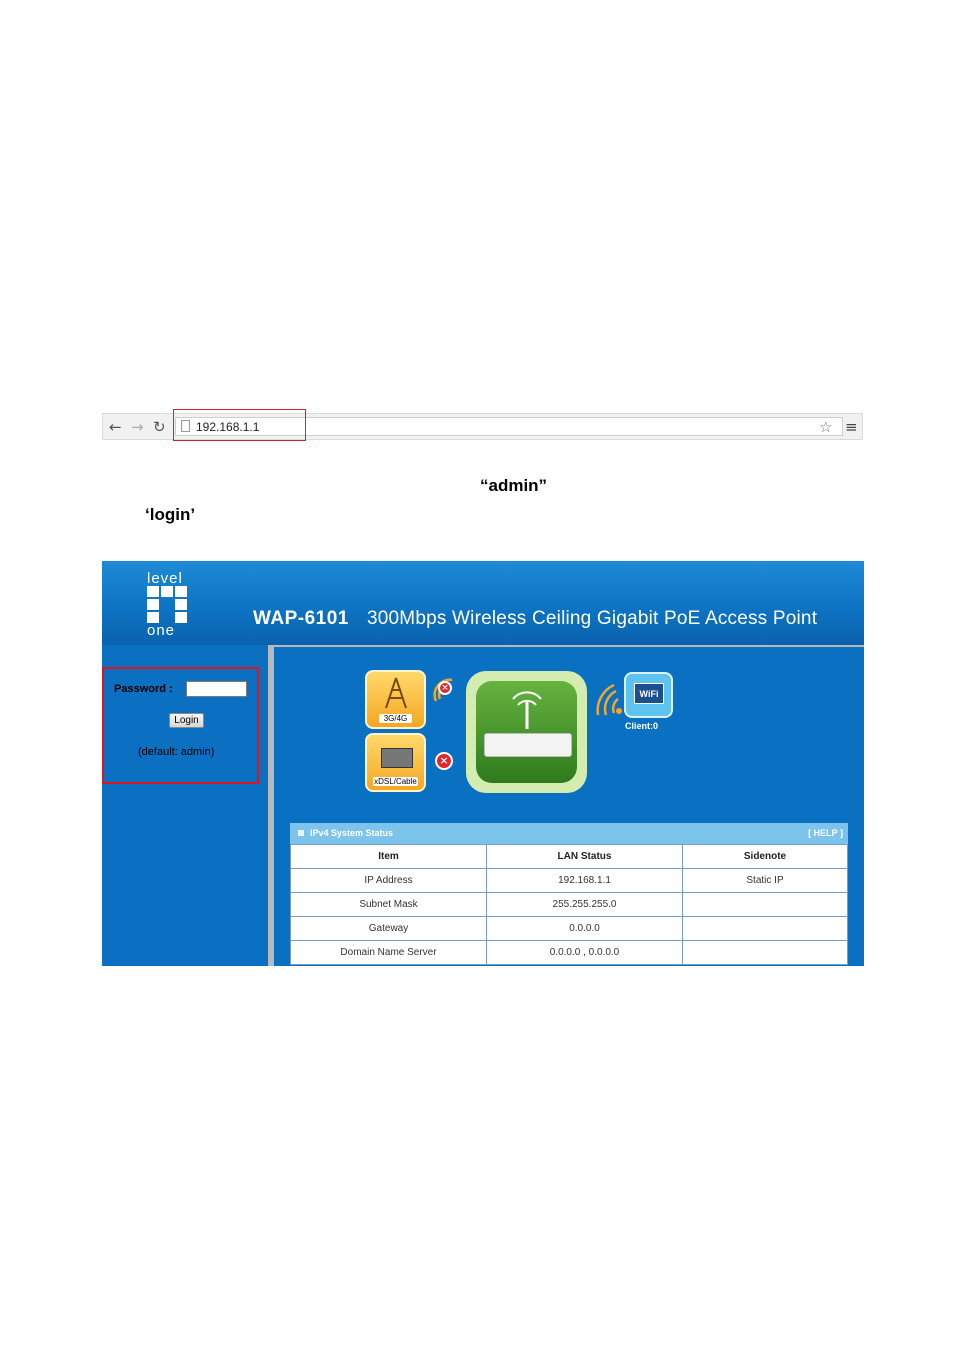  Describe the element at coordinates (388, 856) in the screenshot. I see `column-header: Item` at that location.